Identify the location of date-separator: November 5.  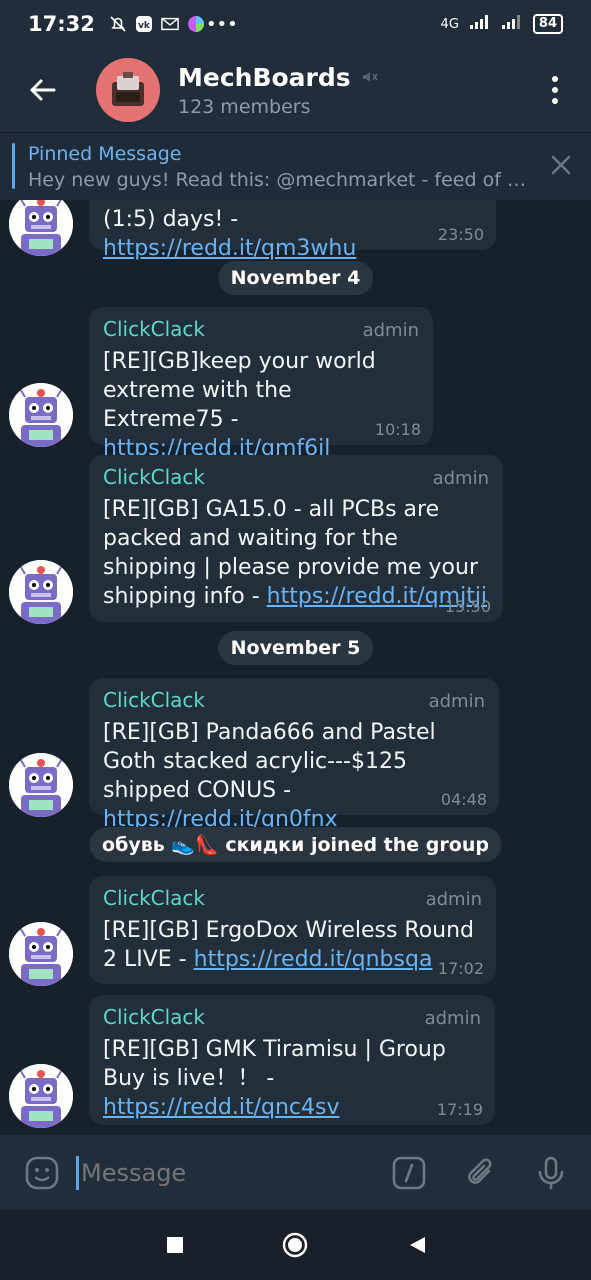
(295, 648).